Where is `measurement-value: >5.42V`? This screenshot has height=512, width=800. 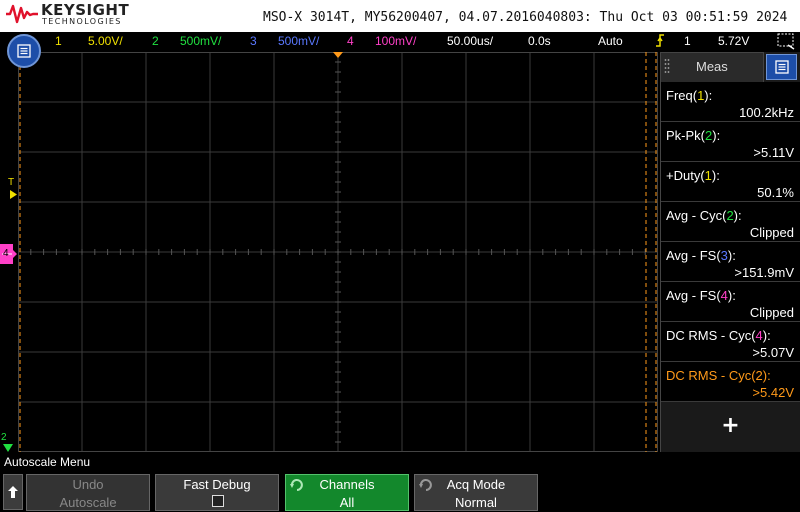 measurement-value: >5.42V is located at coordinates (773, 392).